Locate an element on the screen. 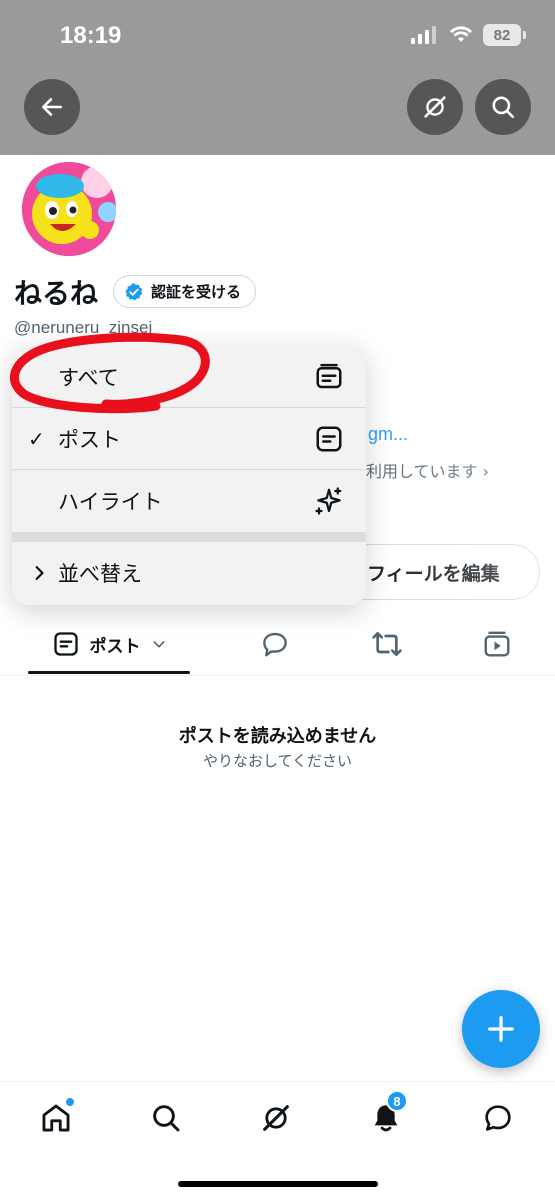 This screenshot has width=555, height=1200. search-button is located at coordinates (503, 107).